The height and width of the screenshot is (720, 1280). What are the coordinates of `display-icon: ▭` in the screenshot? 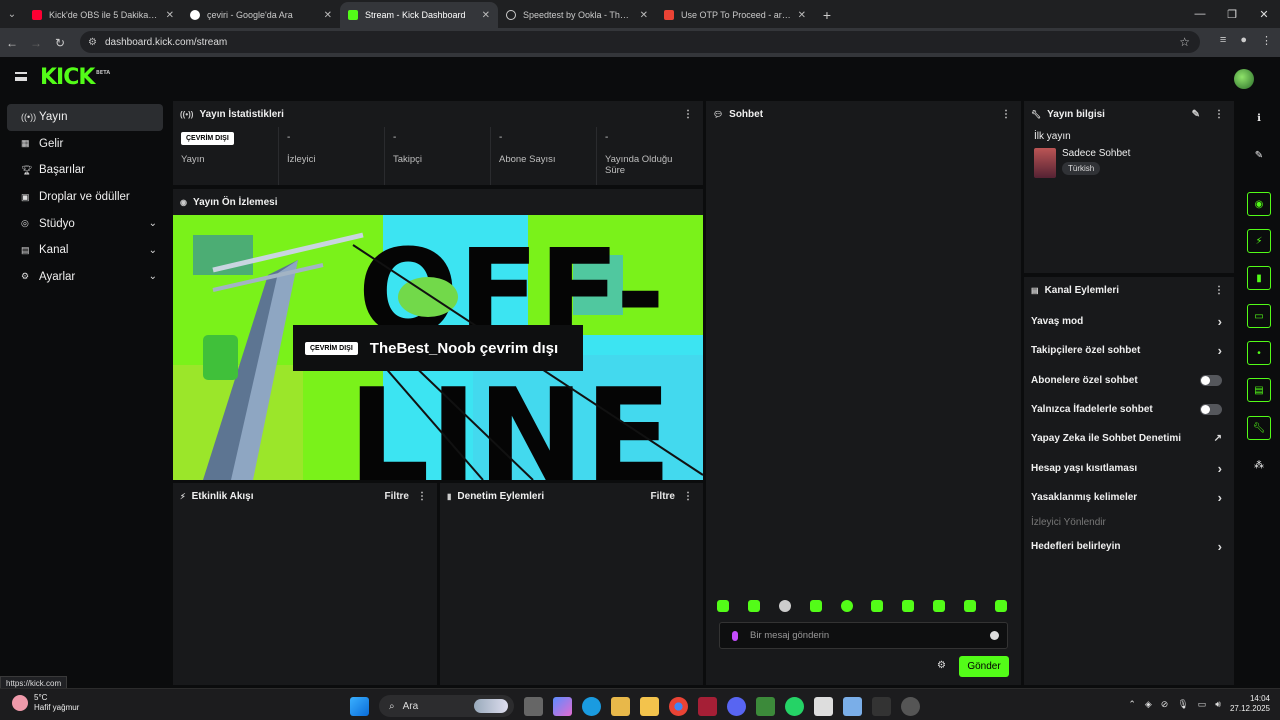 It's located at (1202, 704).